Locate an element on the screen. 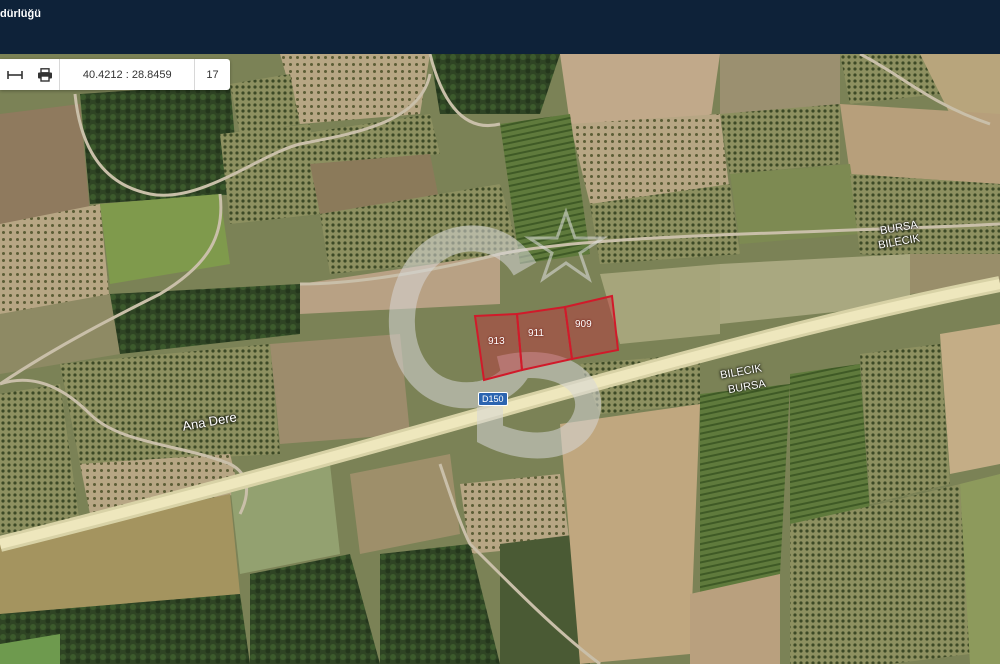  coordinate-readout: 40.4212 : 28.8459 is located at coordinates (127, 74).